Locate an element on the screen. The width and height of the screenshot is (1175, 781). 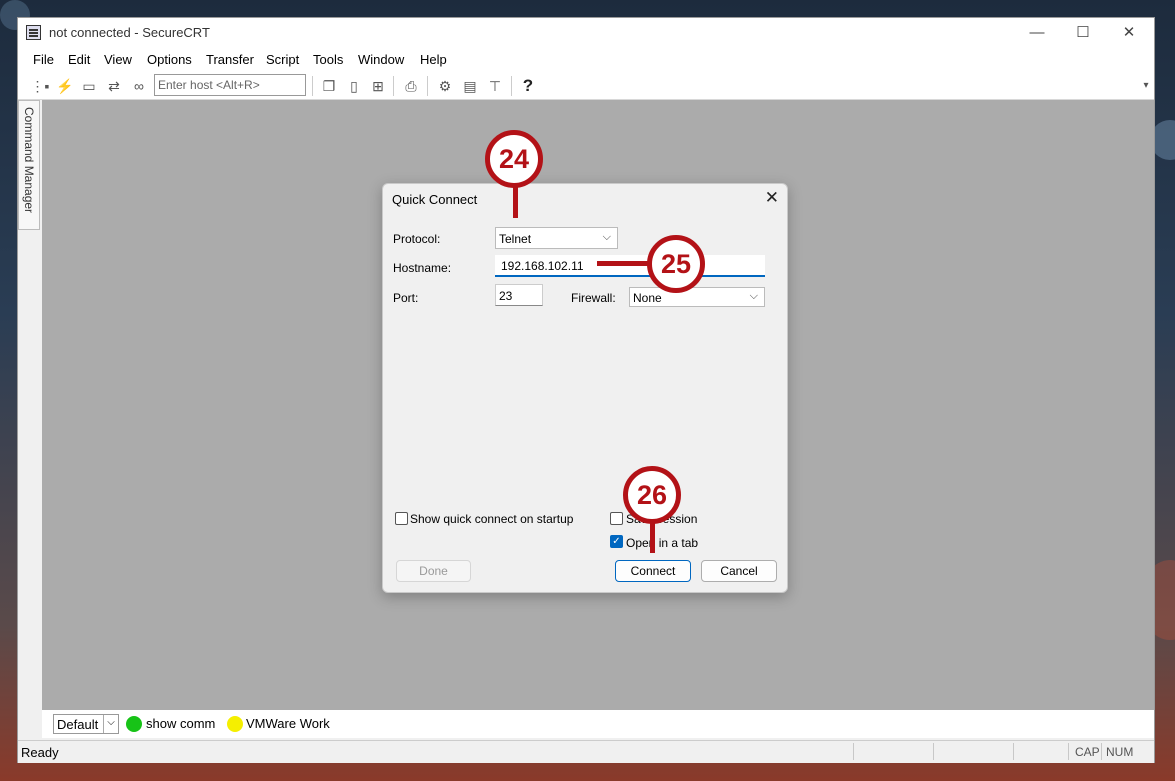
open-in-tab-label: Open in a tab is located at coordinates (662, 543).